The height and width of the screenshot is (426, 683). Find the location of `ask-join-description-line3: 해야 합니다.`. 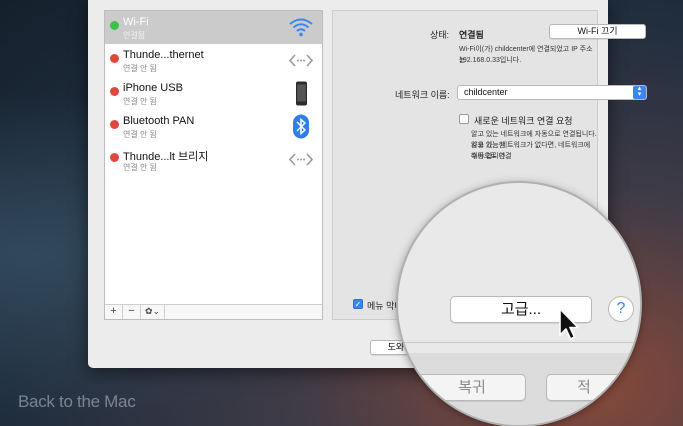

ask-join-description-line3: 해야 합니다. is located at coordinates (489, 156).